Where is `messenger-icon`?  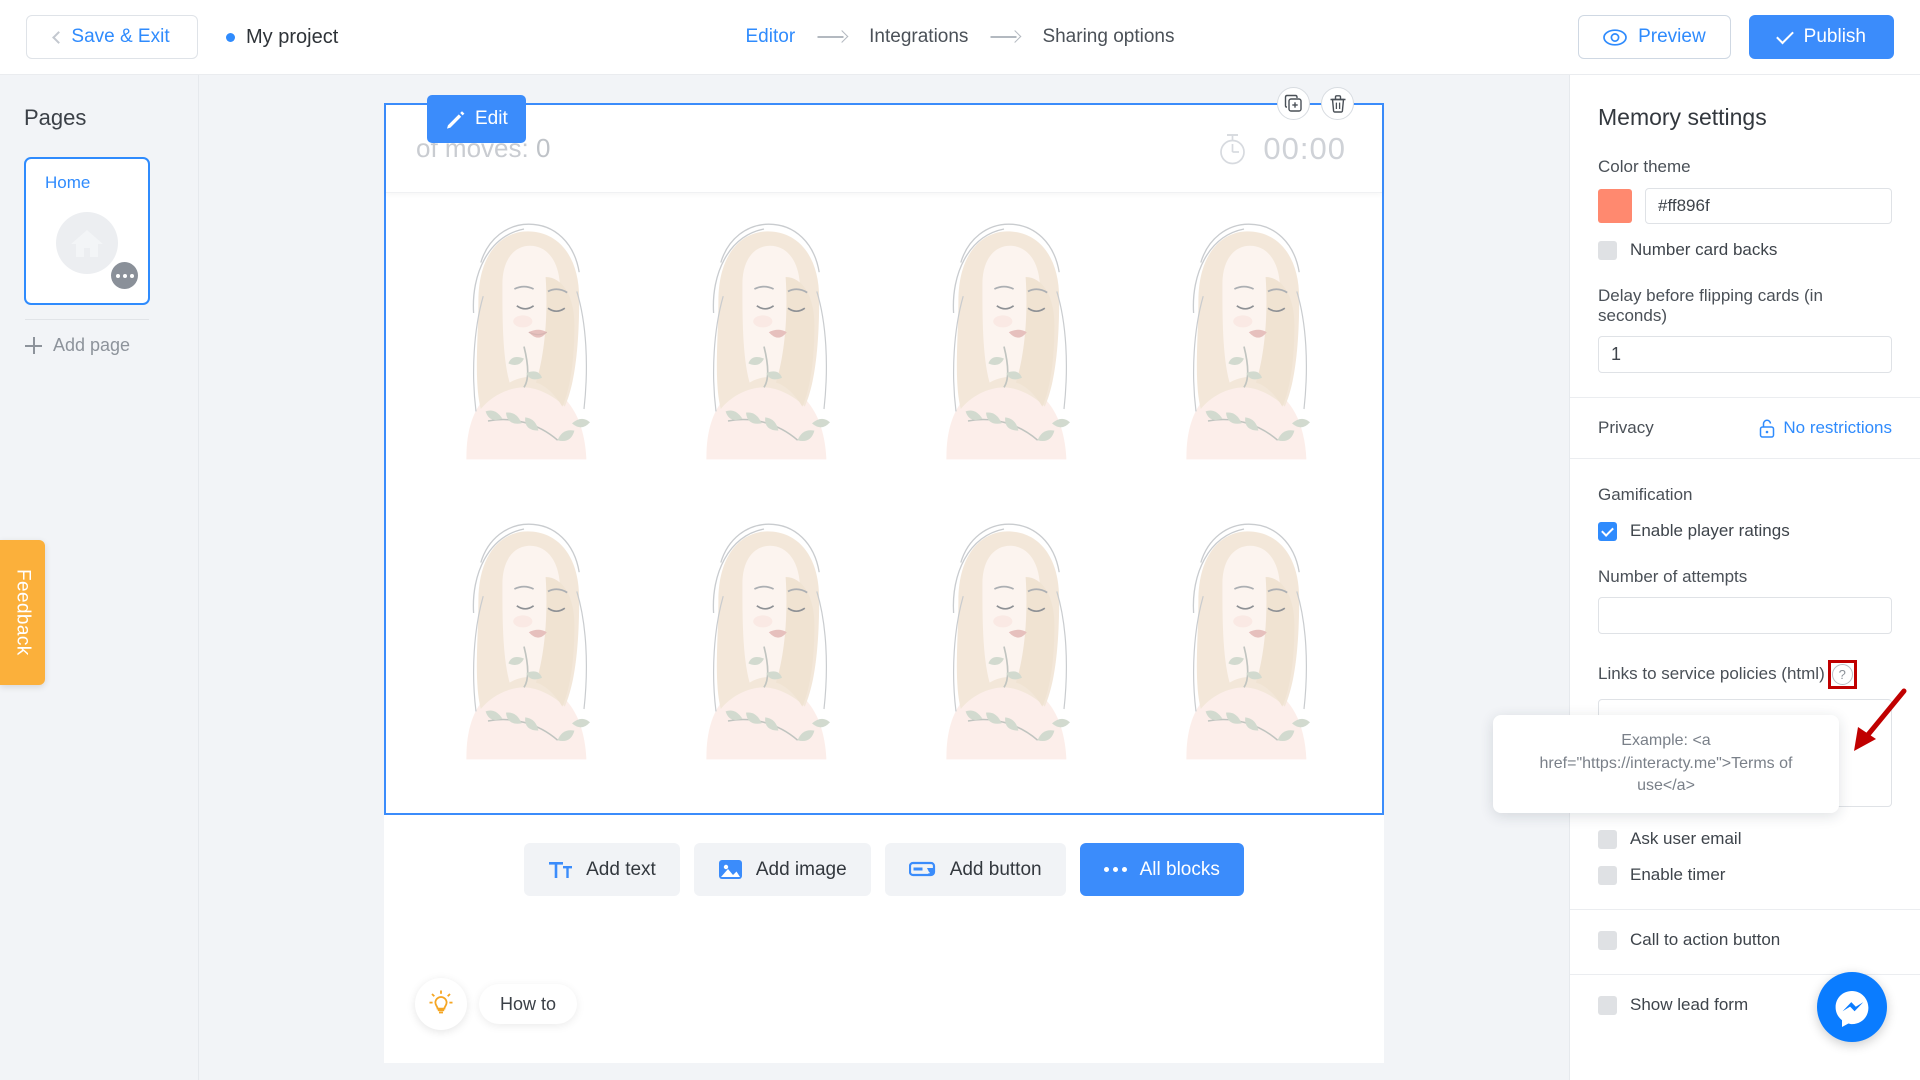
messenger-icon is located at coordinates (1852, 1009).